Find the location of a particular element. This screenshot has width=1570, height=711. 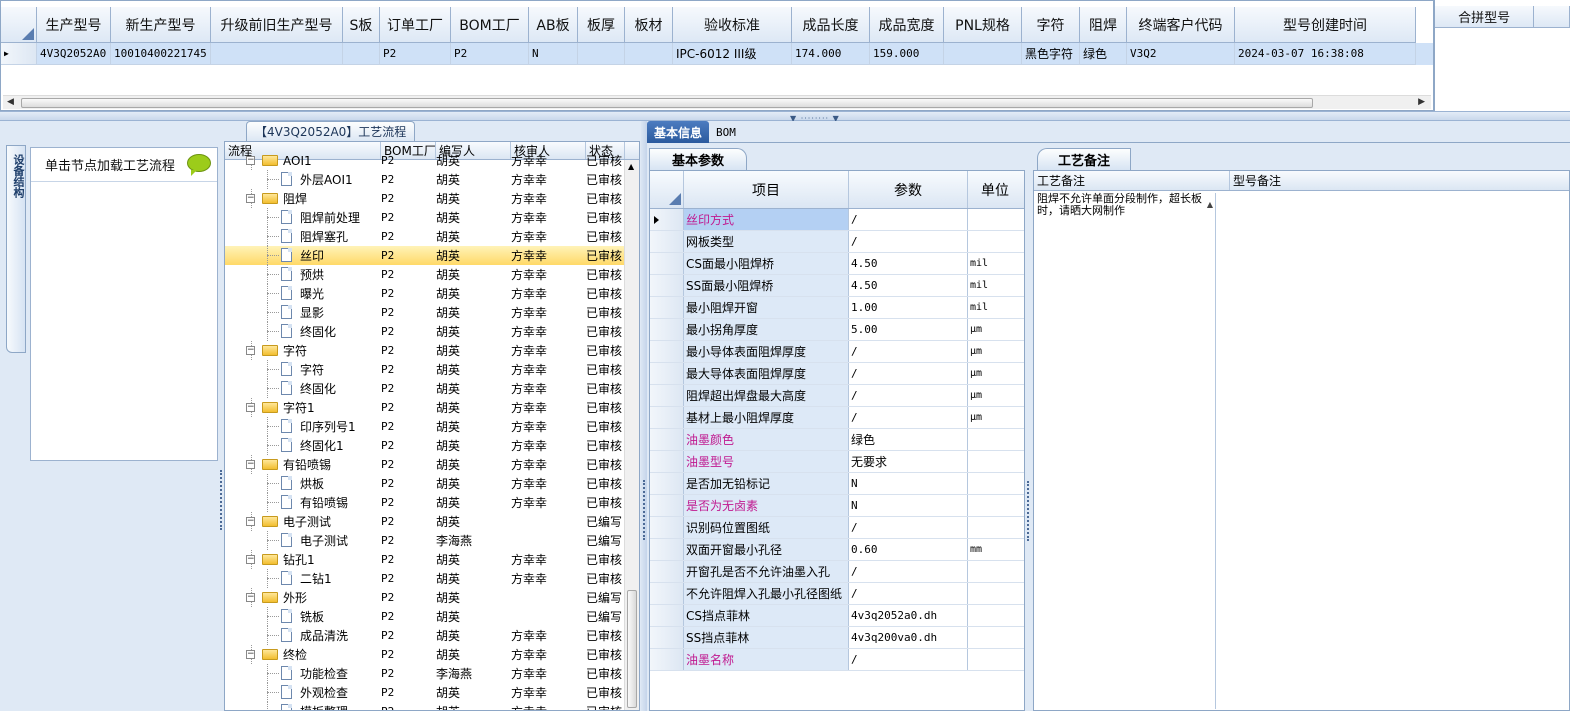

tree-node-group: − 钻孔1 P2 胡英 方幸幸 已审核 is located at coordinates (425, 559).